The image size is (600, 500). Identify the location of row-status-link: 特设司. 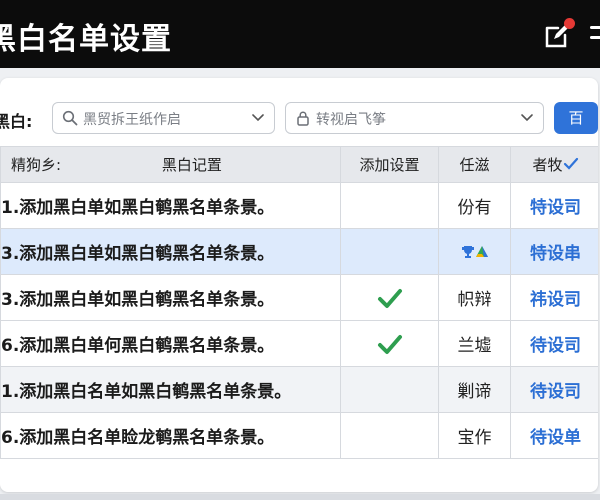
(554, 205).